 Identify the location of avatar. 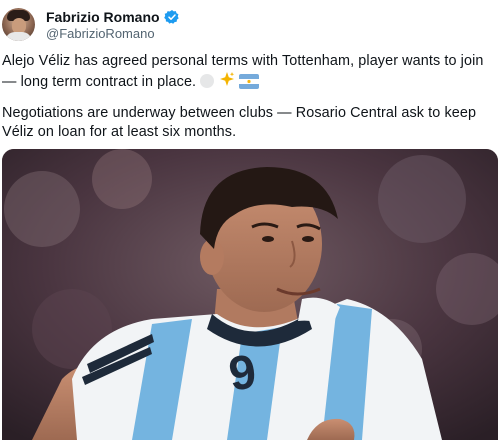
(18, 24).